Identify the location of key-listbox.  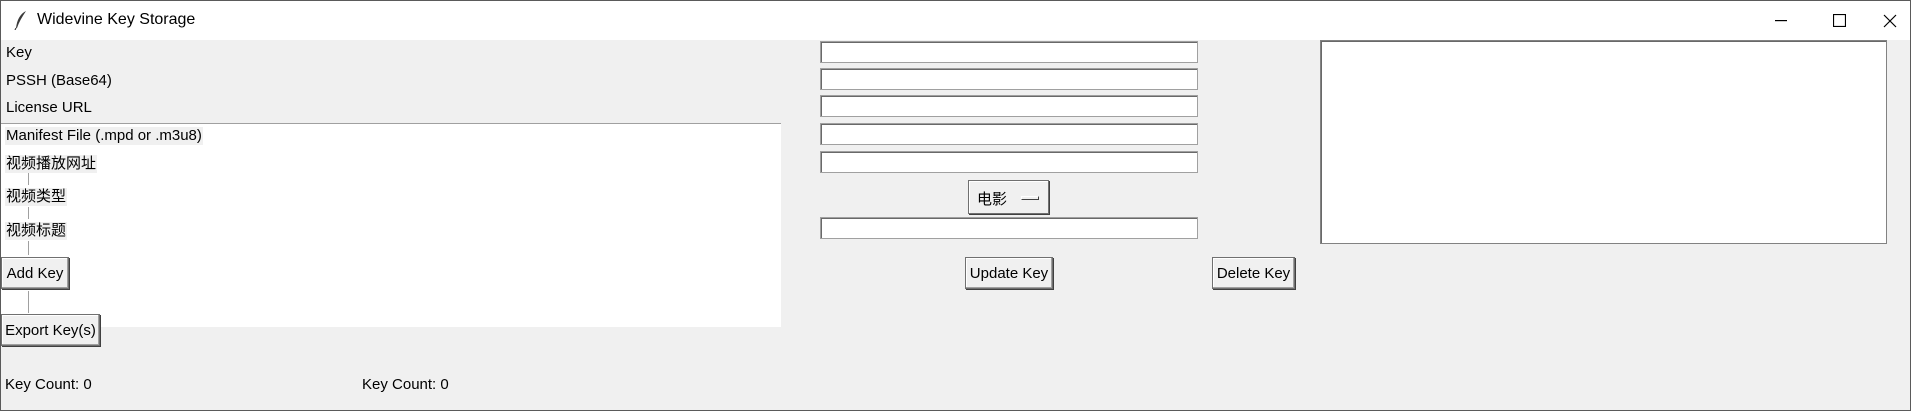
(1603, 142).